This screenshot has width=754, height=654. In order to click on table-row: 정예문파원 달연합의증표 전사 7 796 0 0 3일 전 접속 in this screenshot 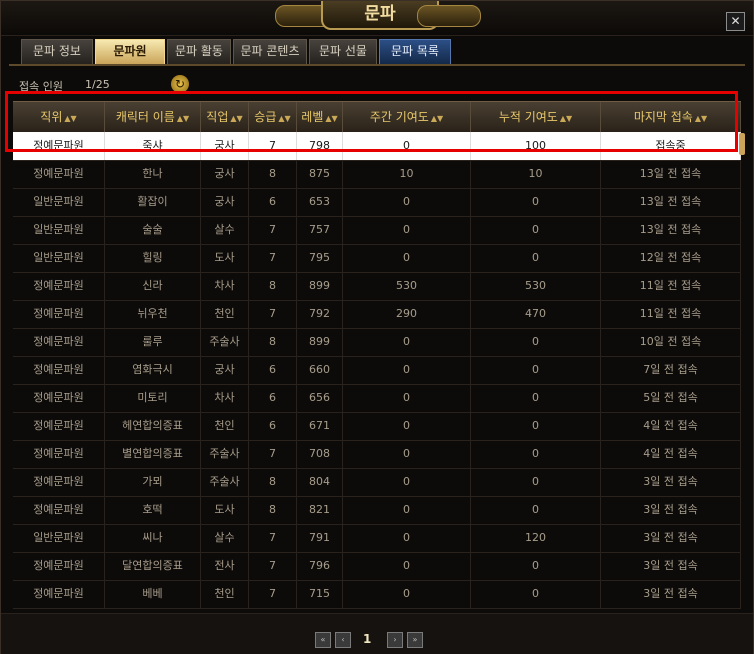, I will do `click(377, 566)`.